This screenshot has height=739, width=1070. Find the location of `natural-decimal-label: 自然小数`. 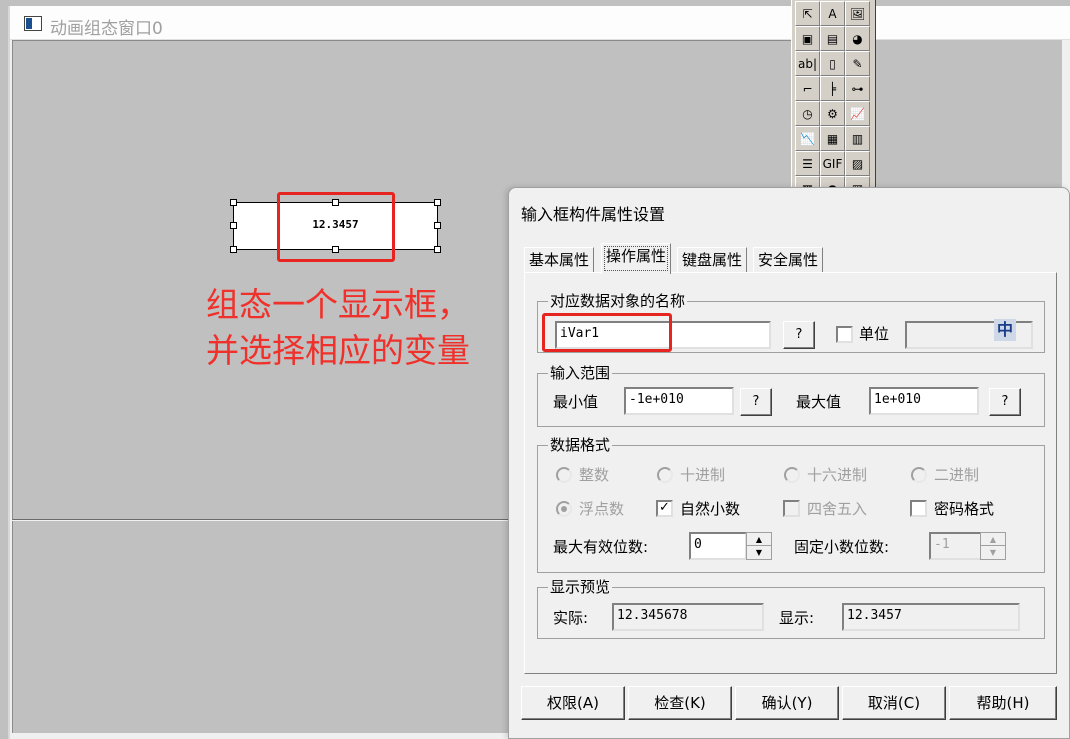

natural-decimal-label: 自然小数 is located at coordinates (710, 509).